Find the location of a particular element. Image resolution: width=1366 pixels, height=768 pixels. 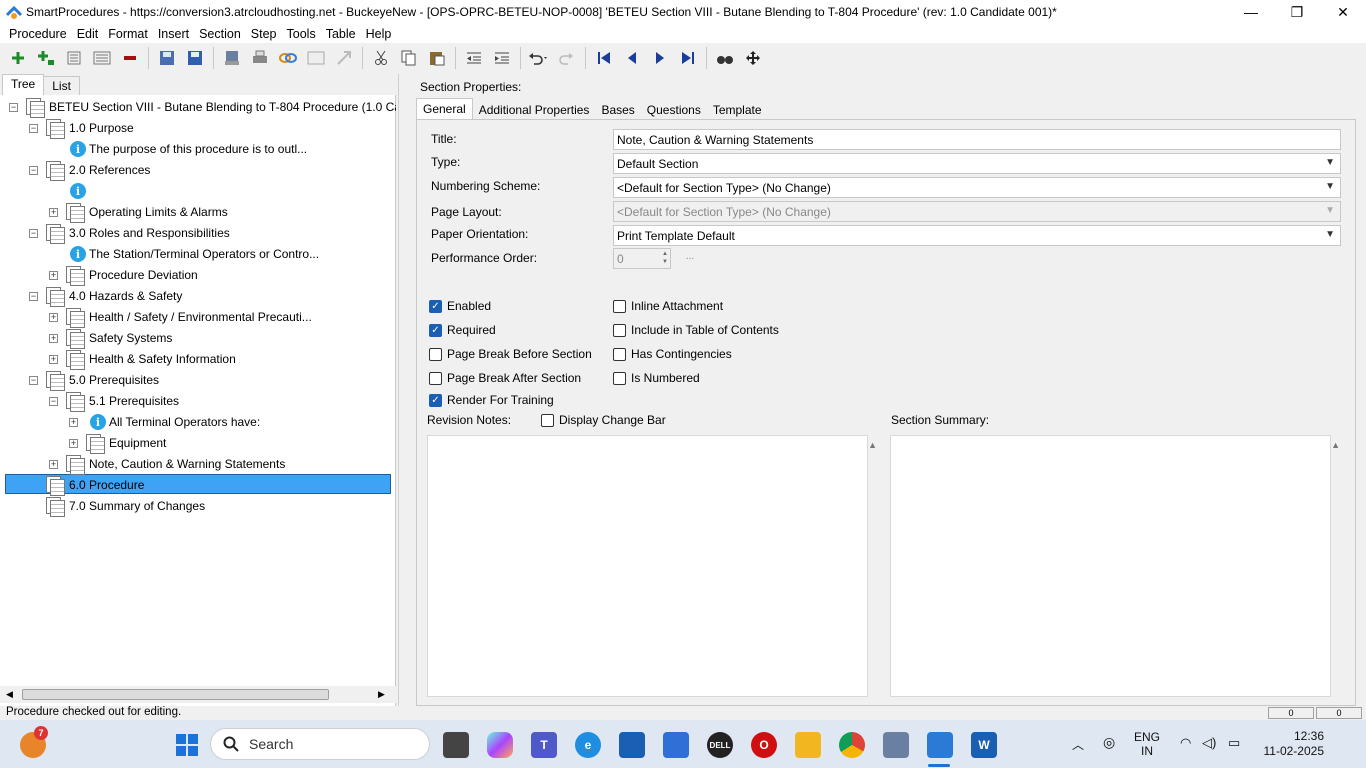

pane-splitter is located at coordinates (403, 390).